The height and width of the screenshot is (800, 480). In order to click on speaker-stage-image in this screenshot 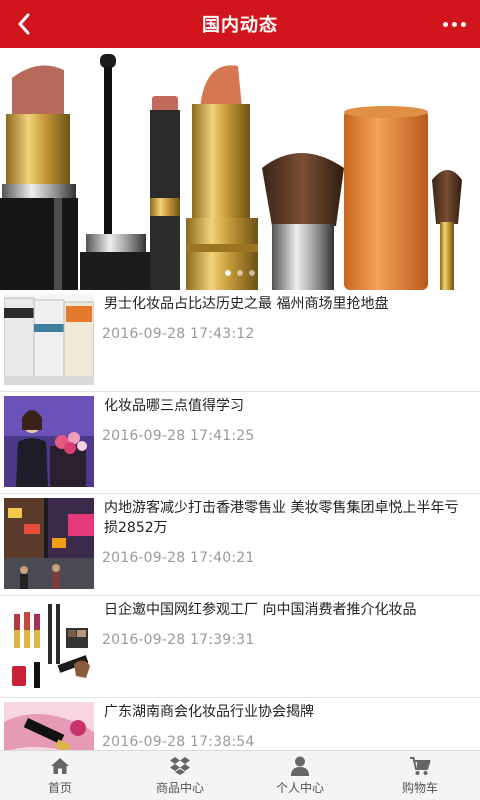, I will do `click(49, 441)`.